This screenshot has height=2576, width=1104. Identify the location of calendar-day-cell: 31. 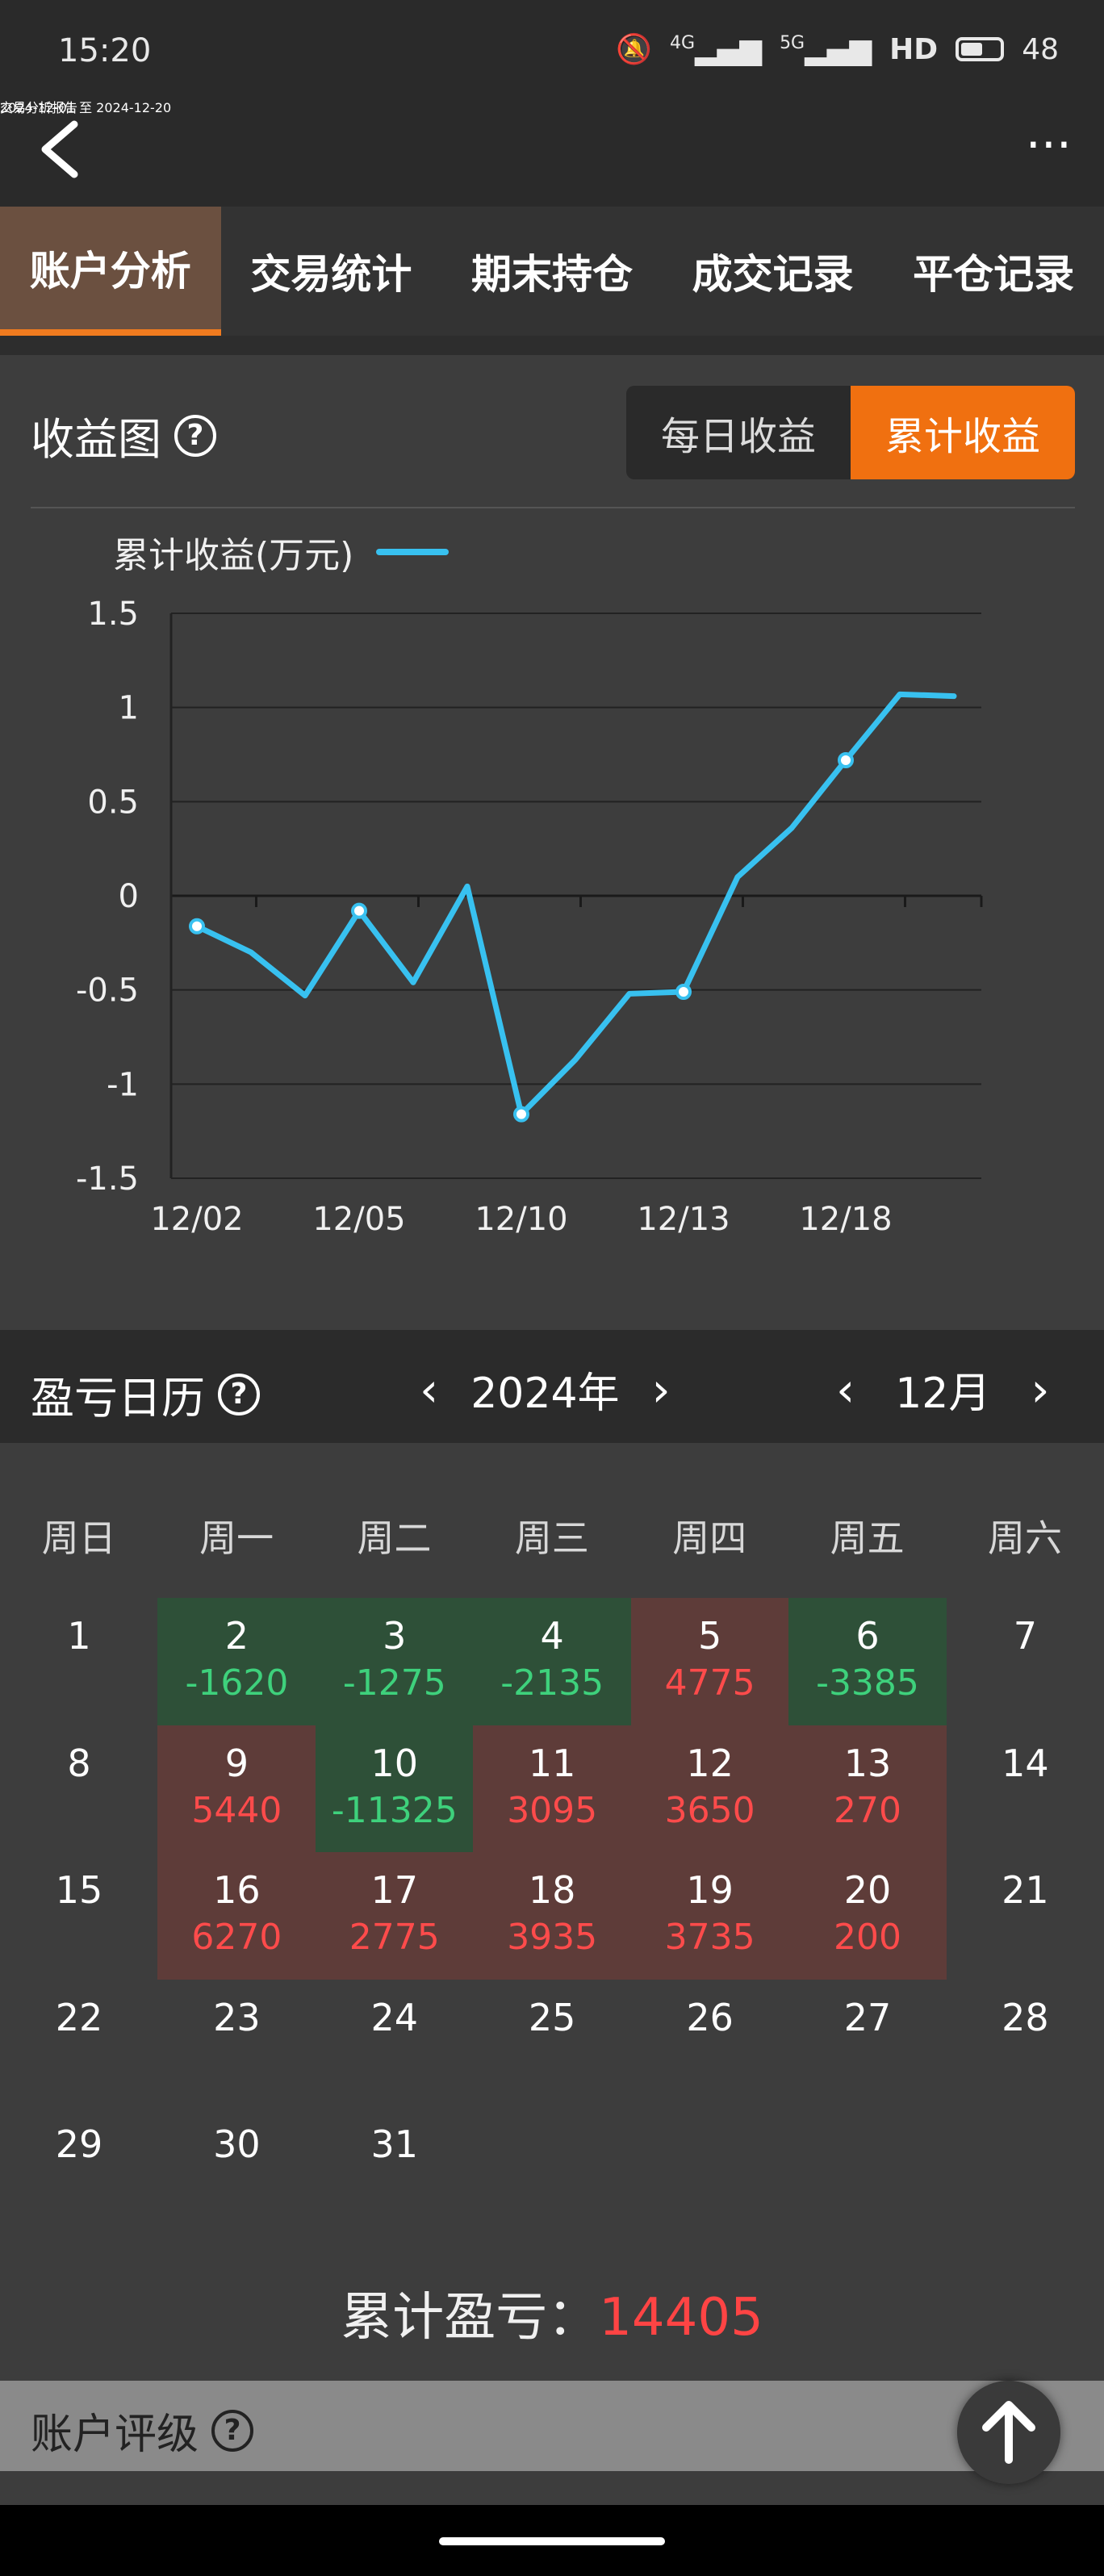
(395, 2170).